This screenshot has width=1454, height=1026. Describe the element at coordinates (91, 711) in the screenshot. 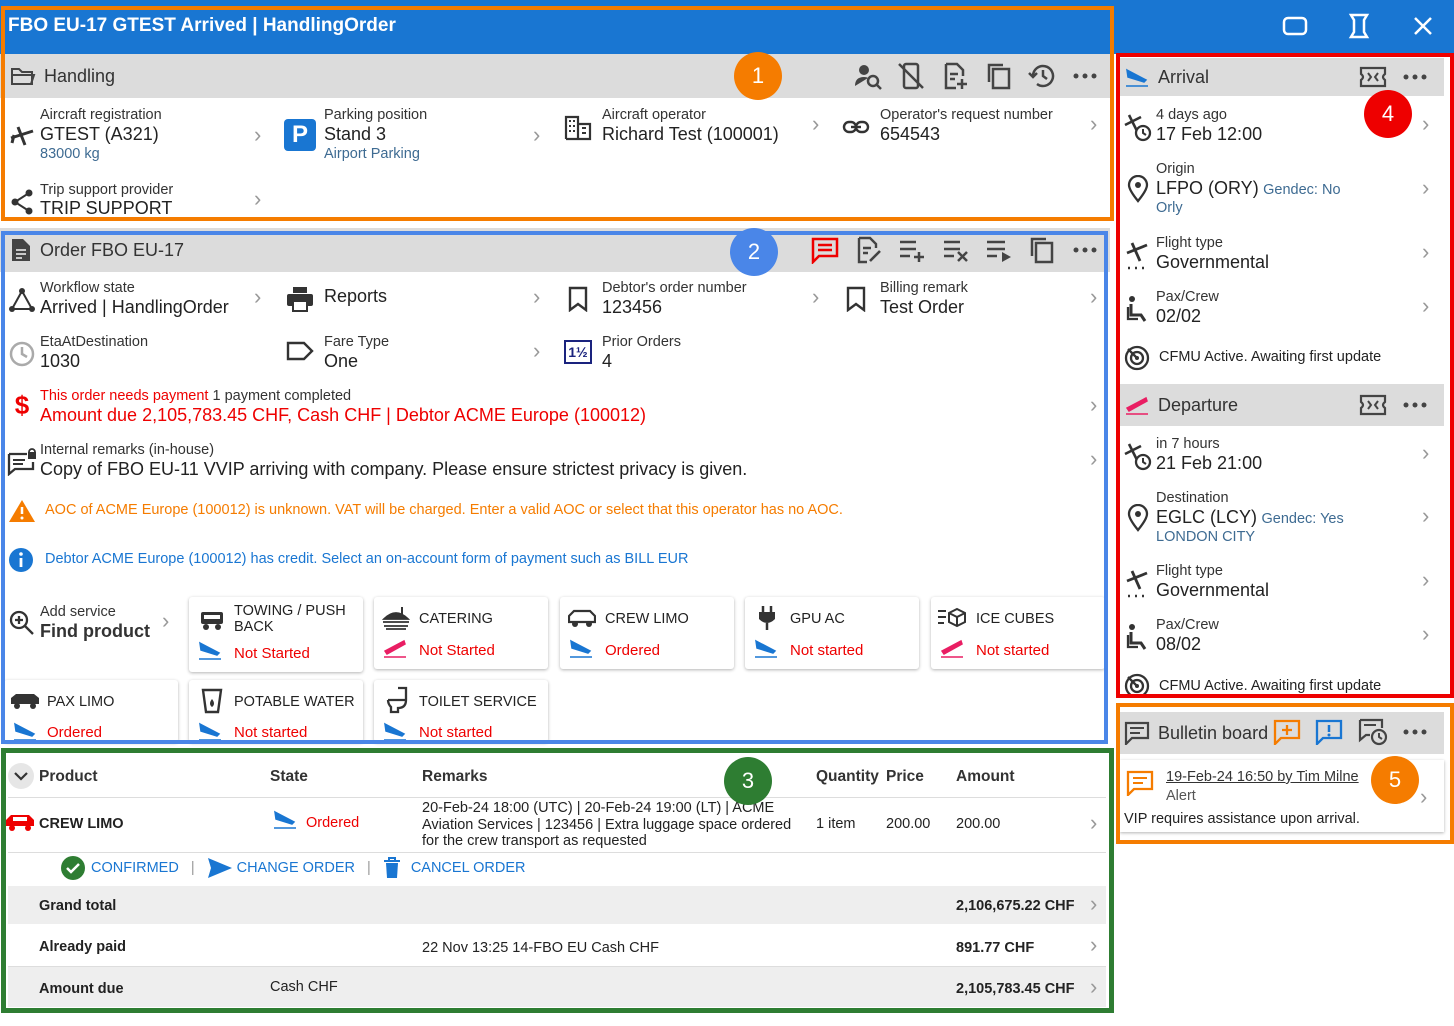

I see `service-card-pax-limo: PAX LIMO Ordered` at that location.